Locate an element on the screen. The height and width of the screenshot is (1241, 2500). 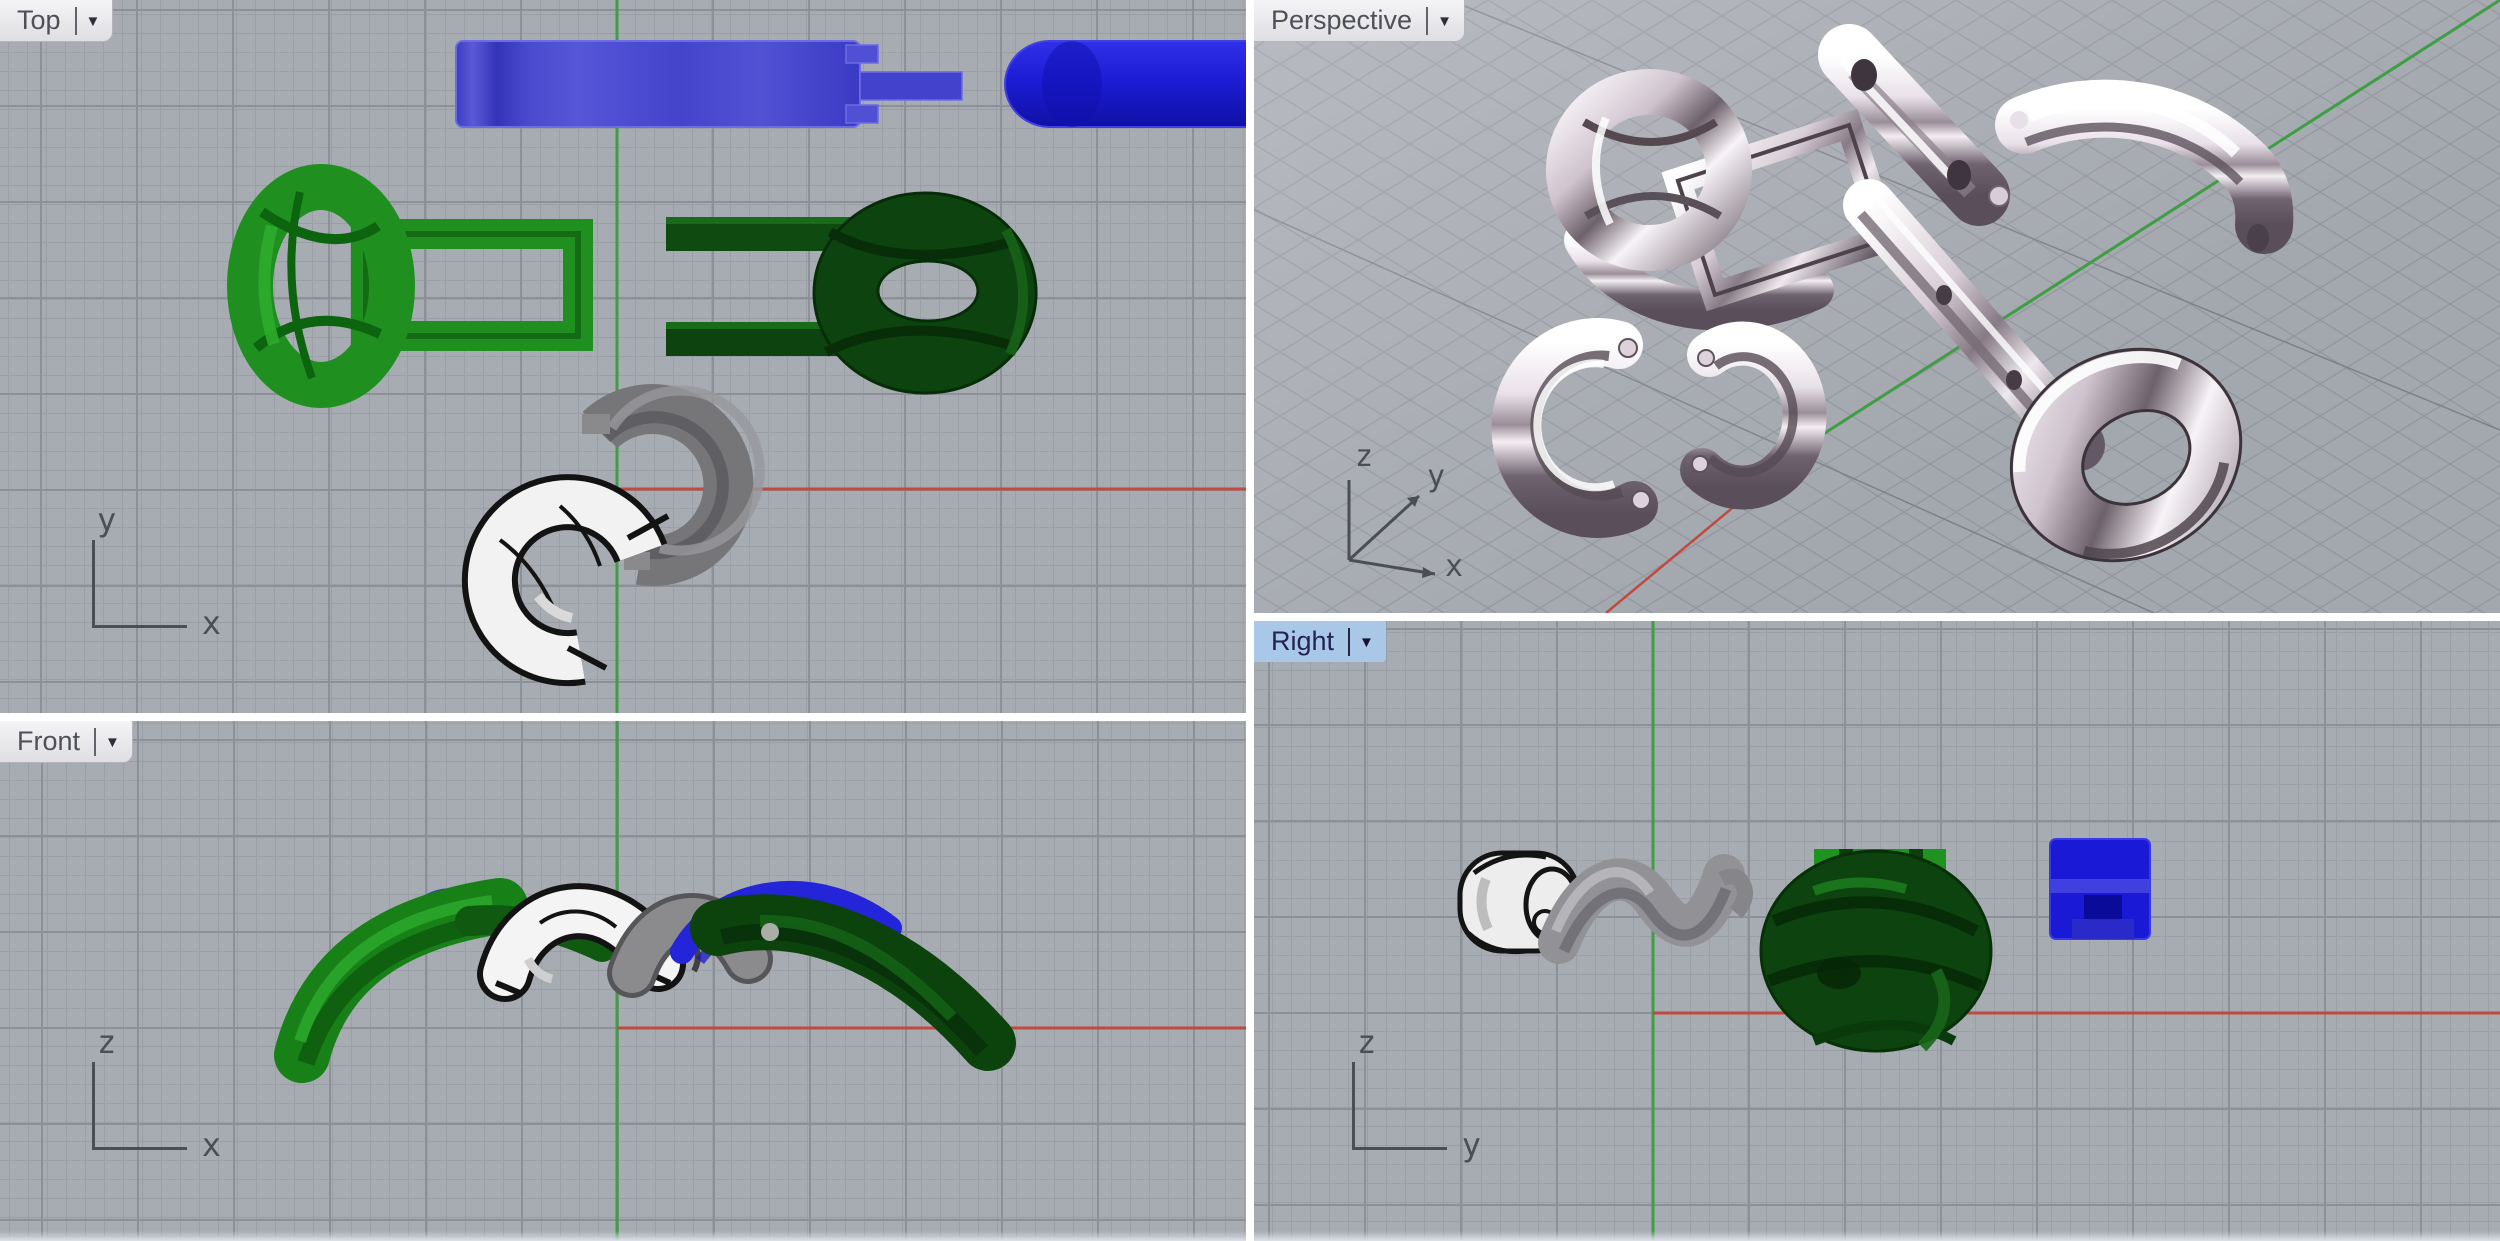
viewport-tab-label: Top is located at coordinates (39, 20).